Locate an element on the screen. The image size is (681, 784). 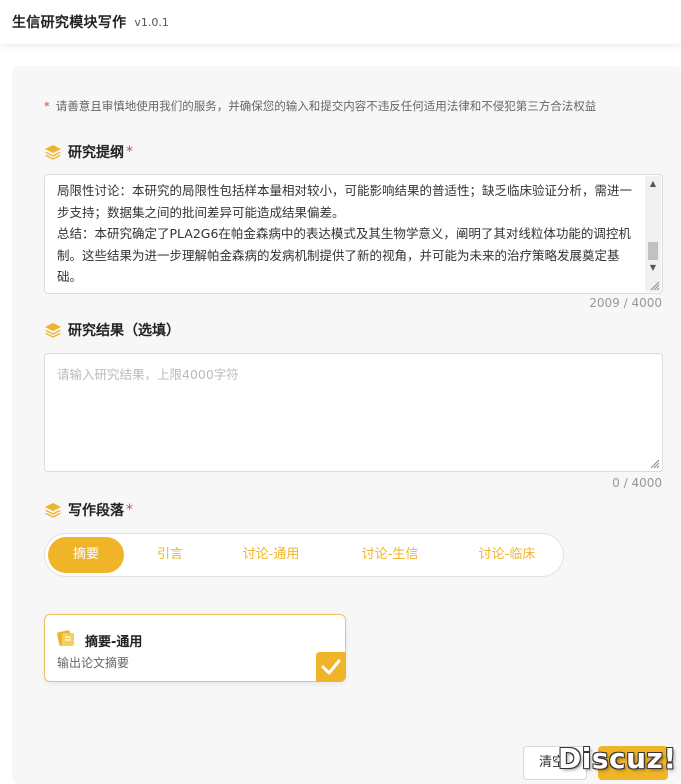
app-header: 生信研究模块写作 v1.0.1 is located at coordinates (340, 22).